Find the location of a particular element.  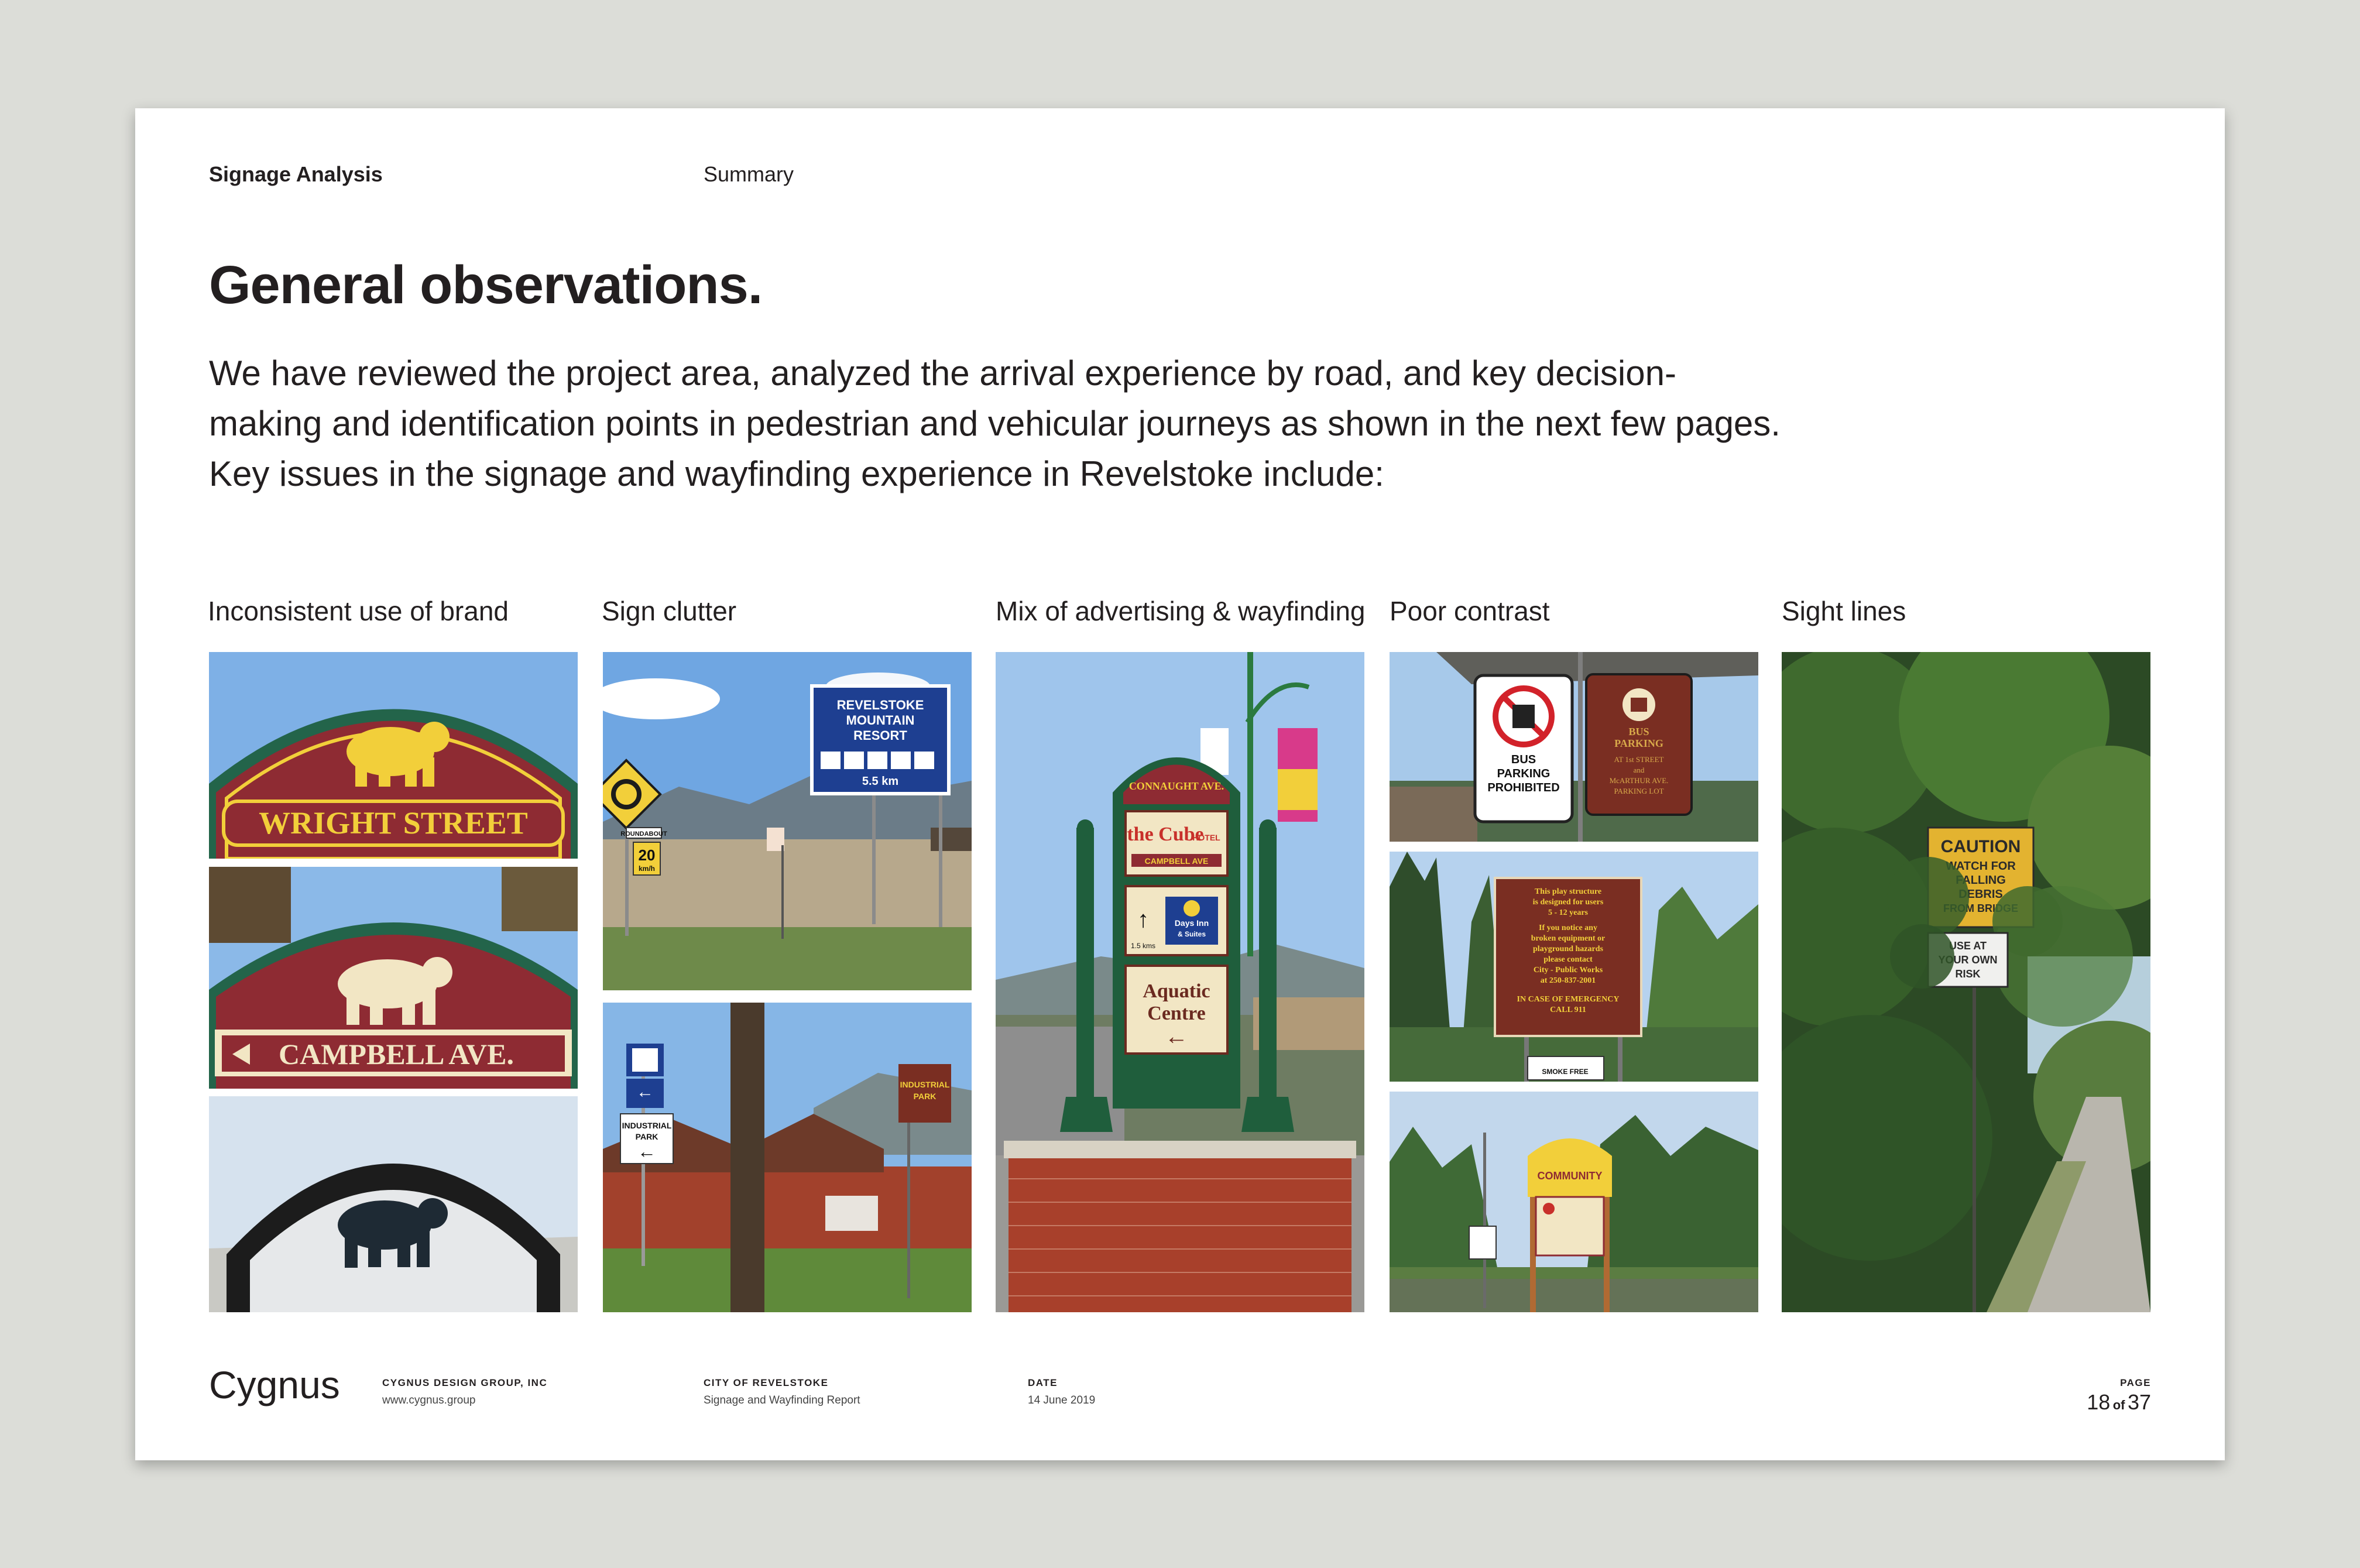

svg-text: Centre is located at coordinates (1176, 1014).